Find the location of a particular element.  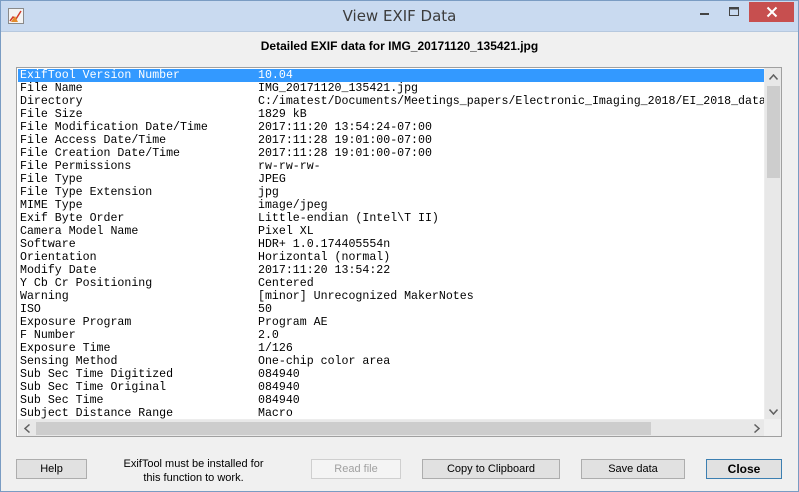

exif-row: Warning [minor] Unrecognized MakerNotes is located at coordinates (391, 296).